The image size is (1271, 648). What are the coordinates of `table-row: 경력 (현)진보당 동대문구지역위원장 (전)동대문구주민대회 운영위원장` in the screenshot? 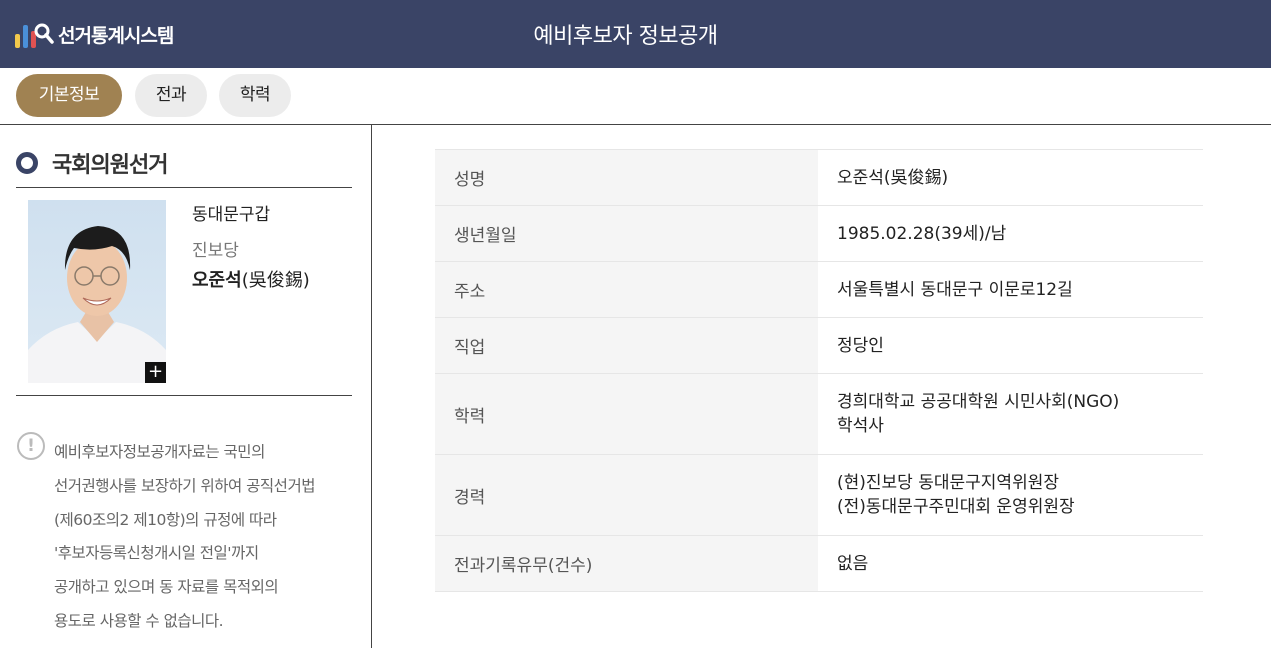 It's located at (819, 495).